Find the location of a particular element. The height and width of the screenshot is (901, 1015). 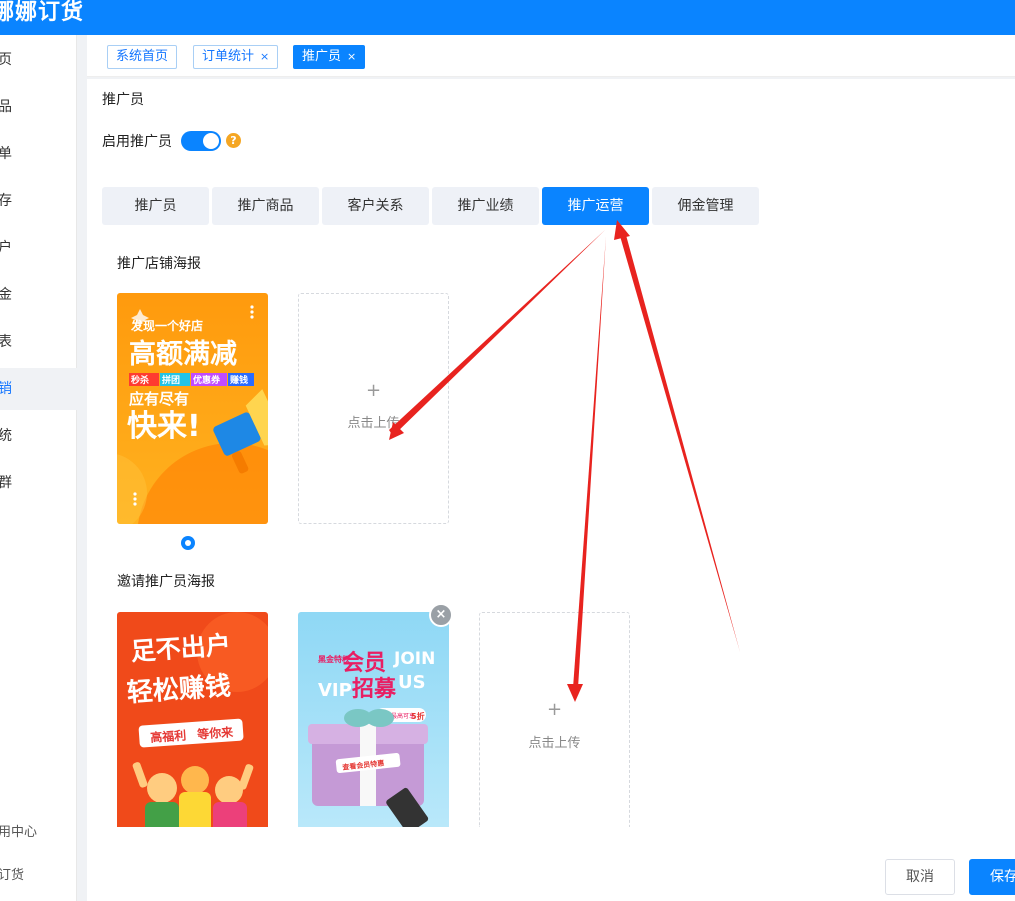

poster-text: 会员 is located at coordinates (364, 663).